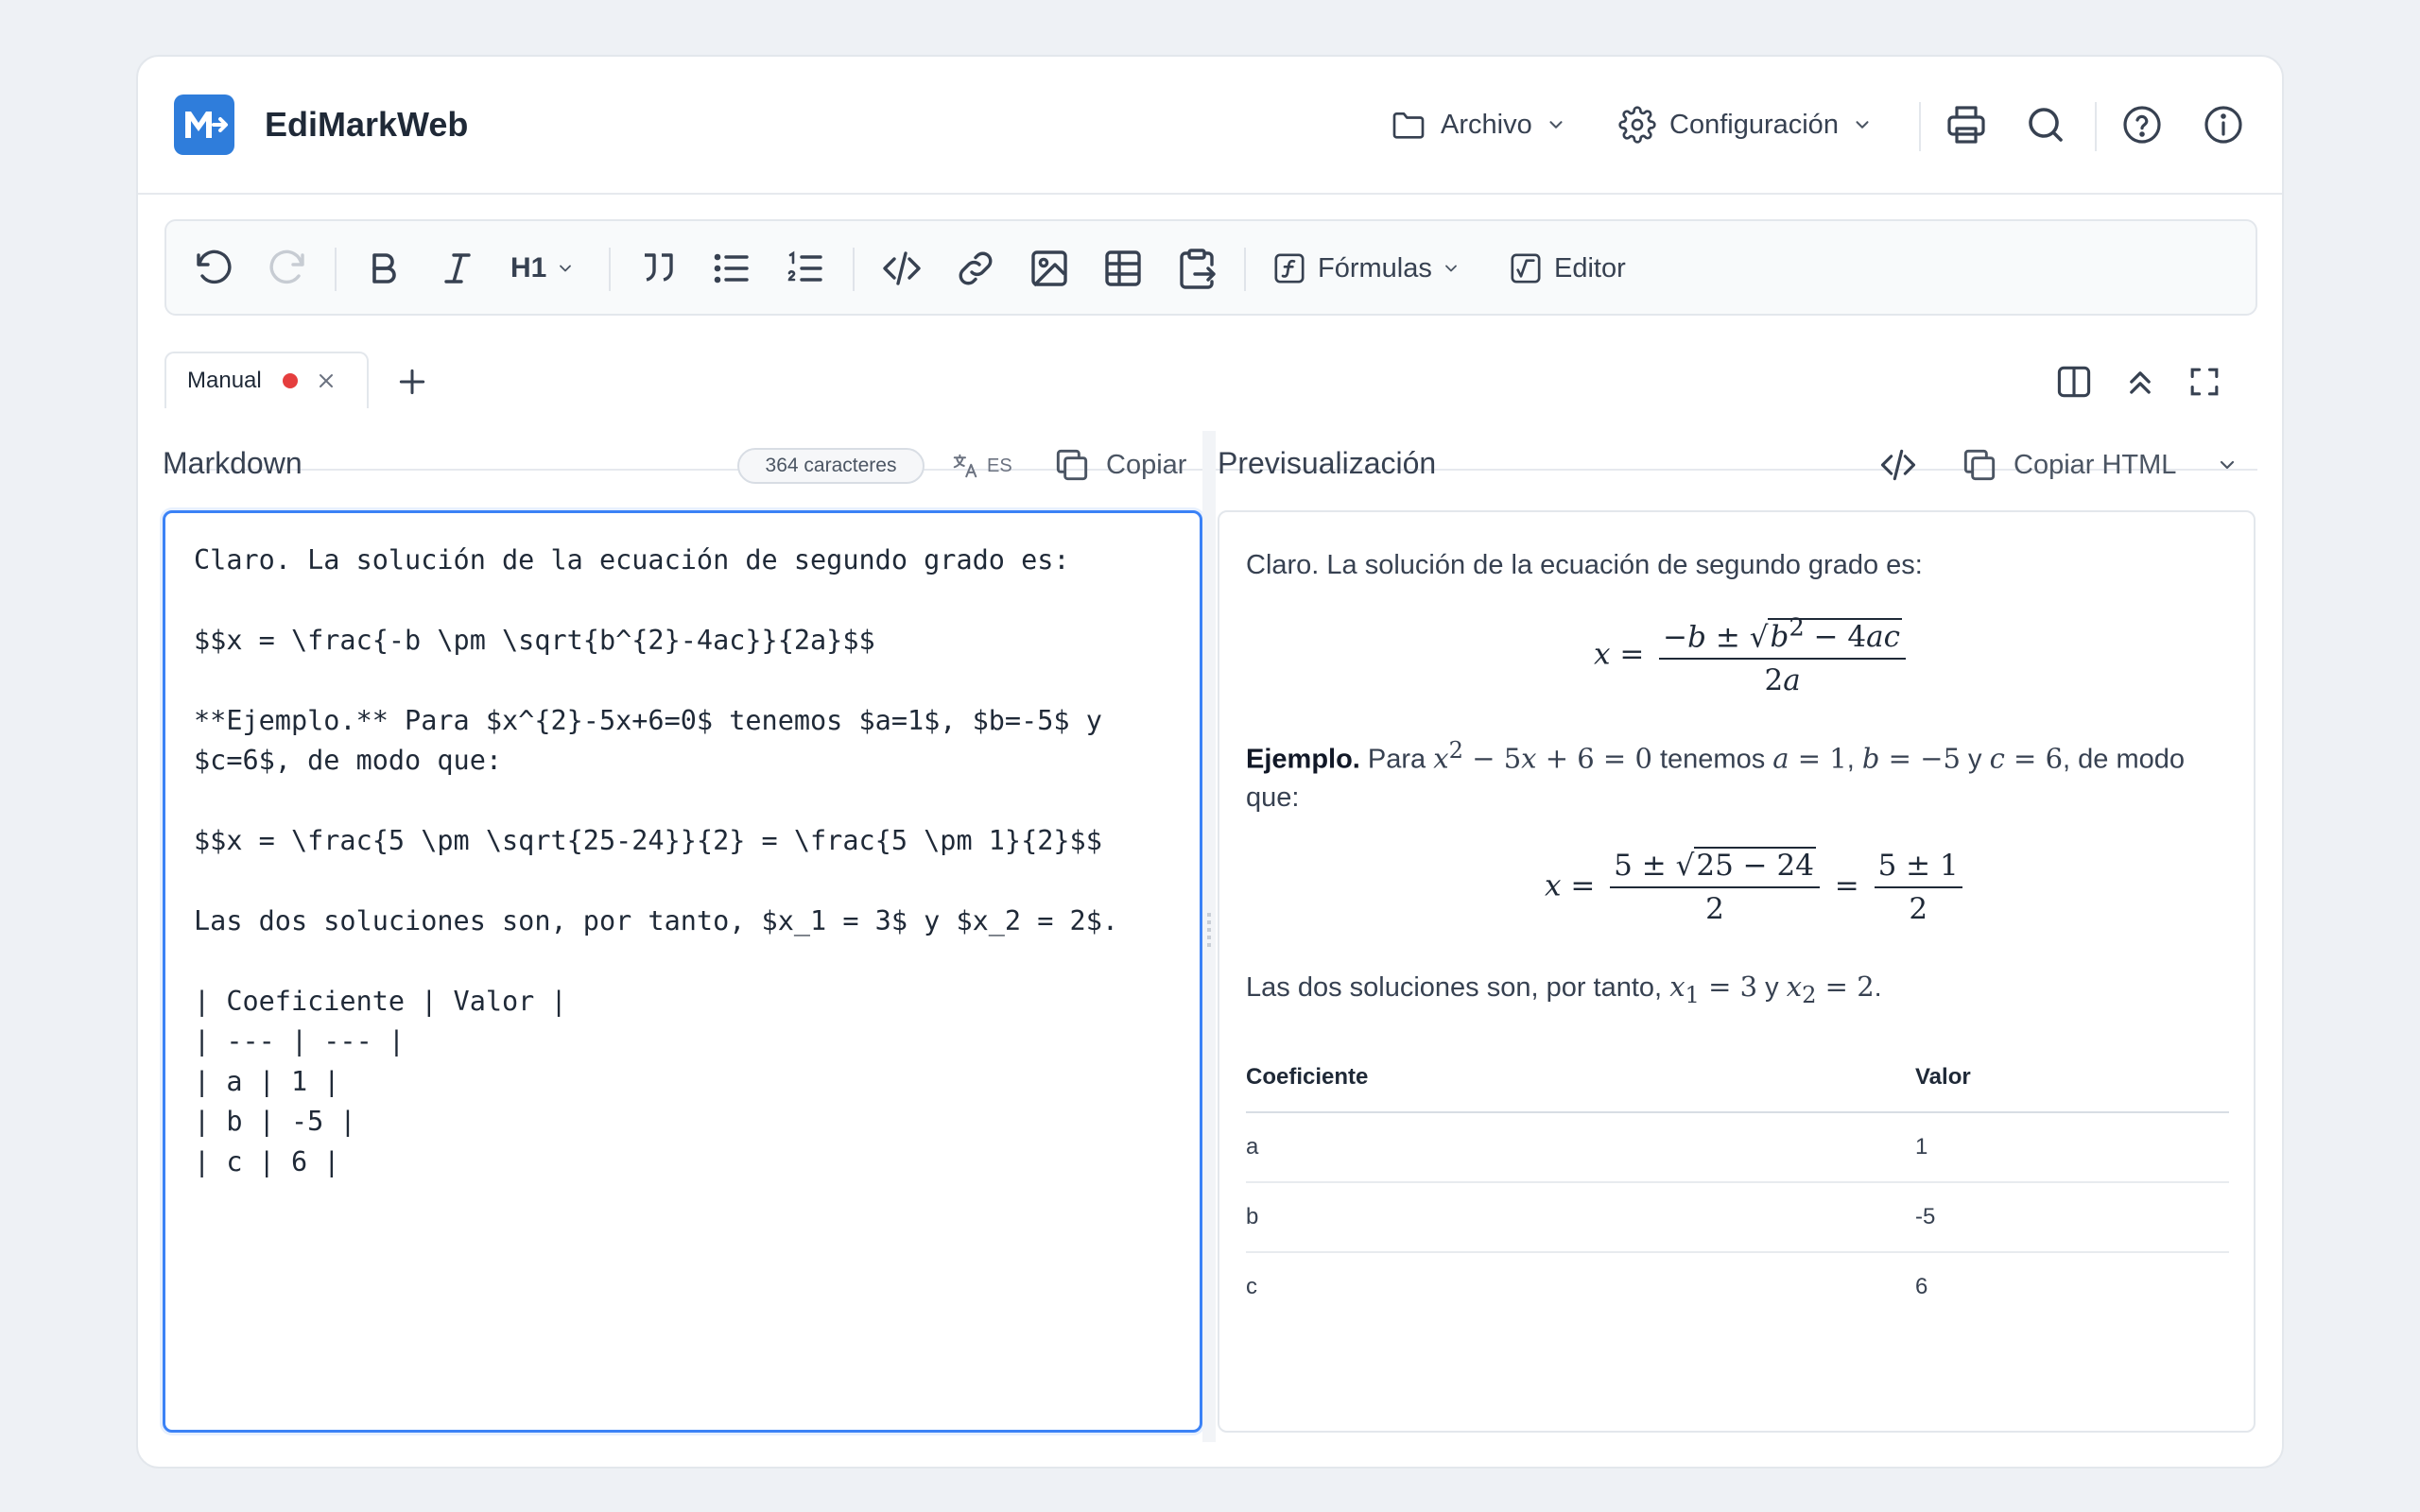 The width and height of the screenshot is (2420, 1512). What do you see at coordinates (267, 1081) in the screenshot?
I see `editor-line: | a | 1 |` at bounding box center [267, 1081].